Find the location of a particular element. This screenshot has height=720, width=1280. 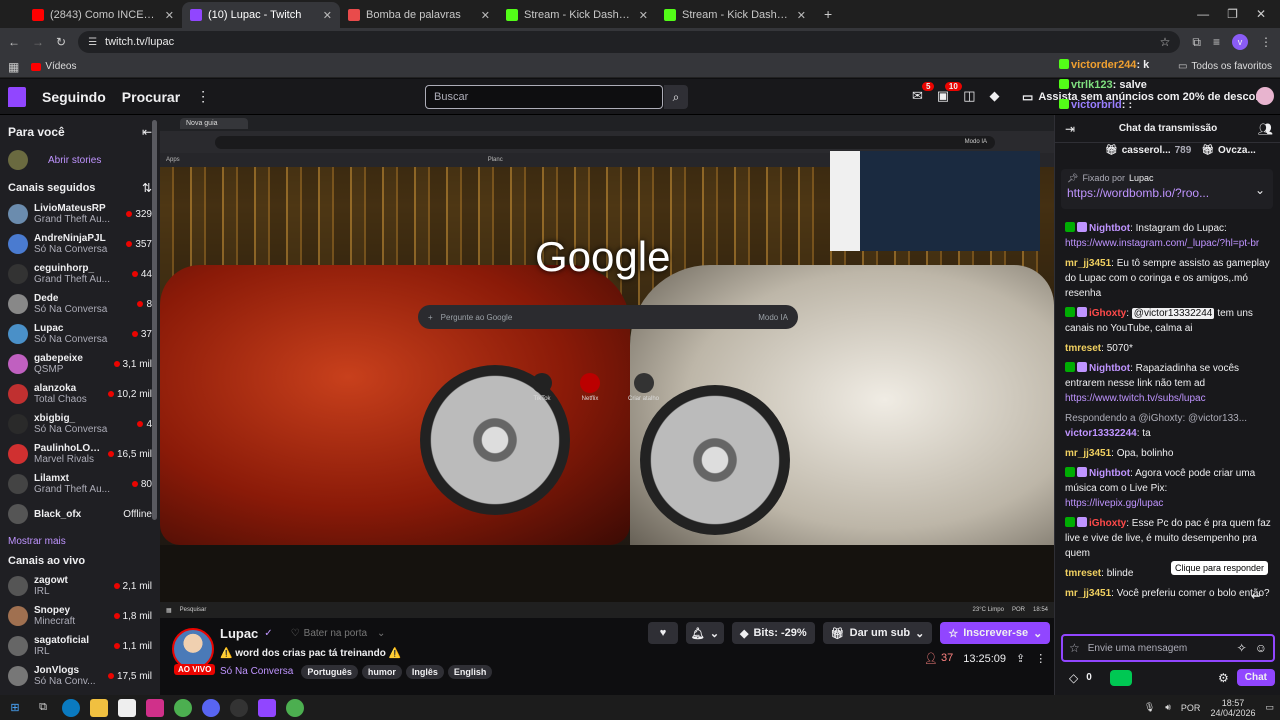

channel-row: gabepeixe QSMP 3,1 mil is located at coordinates (80, 364).